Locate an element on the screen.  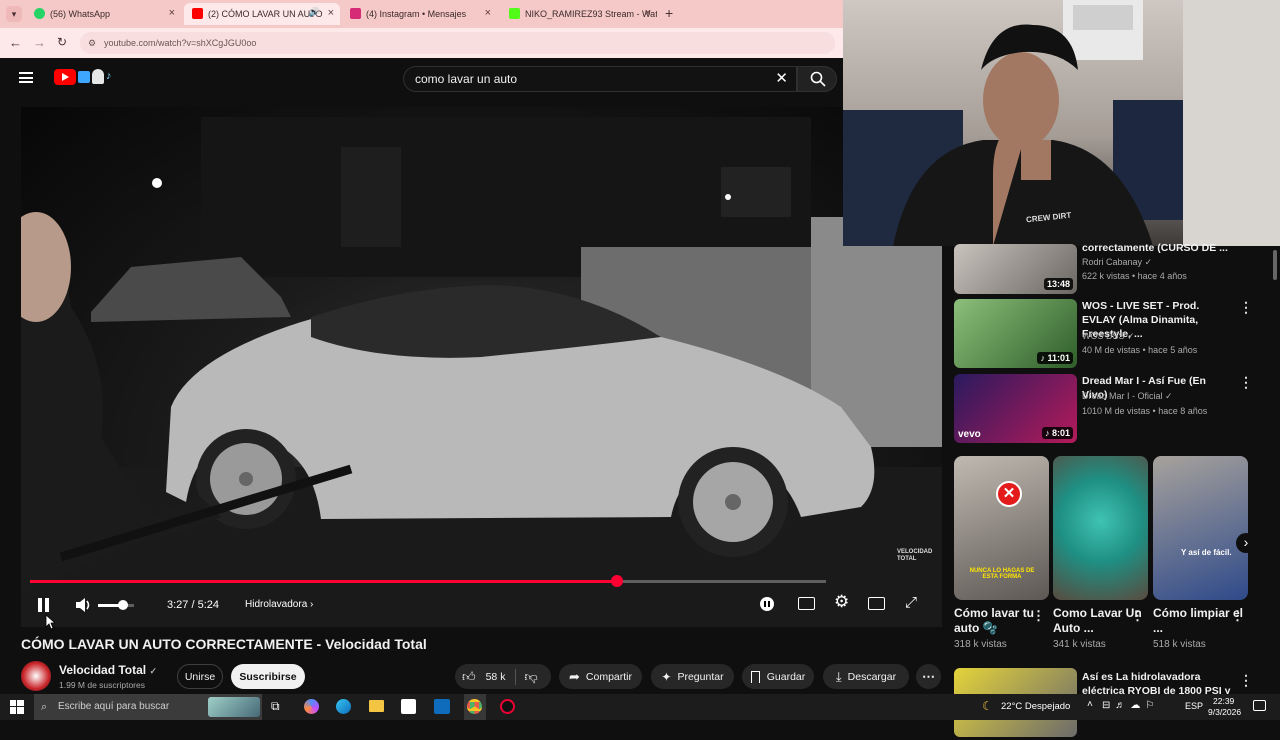
short-item: Como Lavar Un Auto ... 341 k vistas ⋮ is located at coordinates (1100, 553).